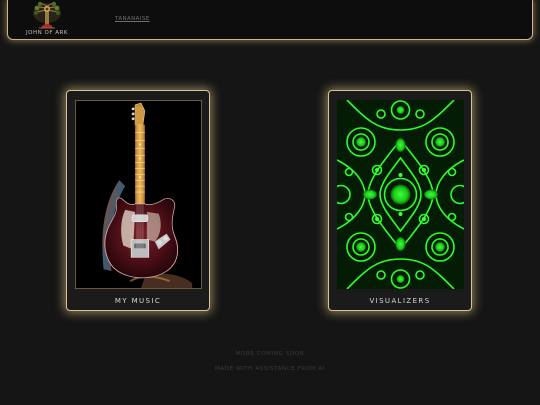 The width and height of the screenshot is (540, 405). Describe the element at coordinates (400, 301) in the screenshot. I see `visualizers-label: VISUALIZERS` at that location.